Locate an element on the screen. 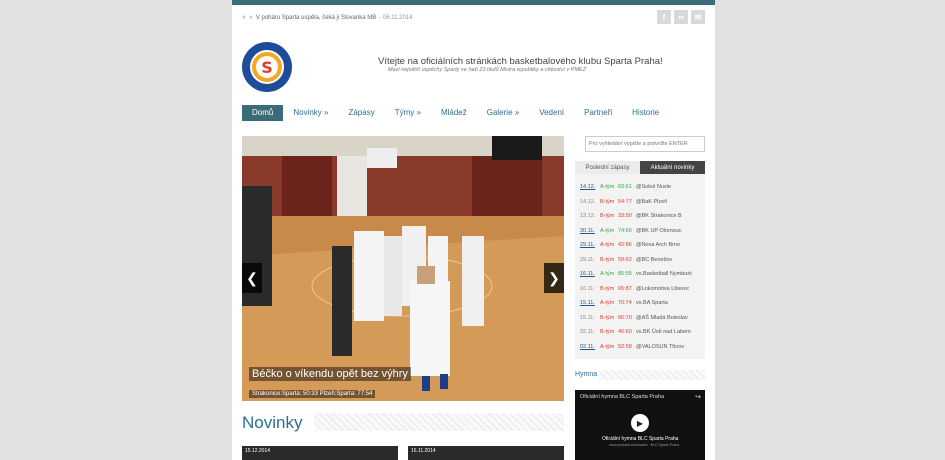 The height and width of the screenshot is (460, 945). flickr-icon: •• is located at coordinates (681, 17).